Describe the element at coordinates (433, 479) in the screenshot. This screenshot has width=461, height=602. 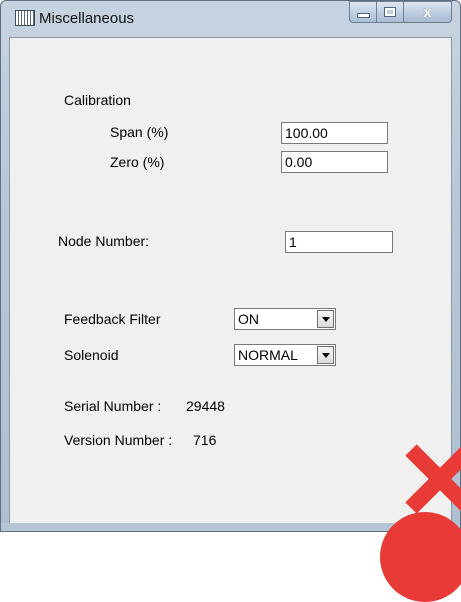
I see `red-x-overlay-icon` at that location.